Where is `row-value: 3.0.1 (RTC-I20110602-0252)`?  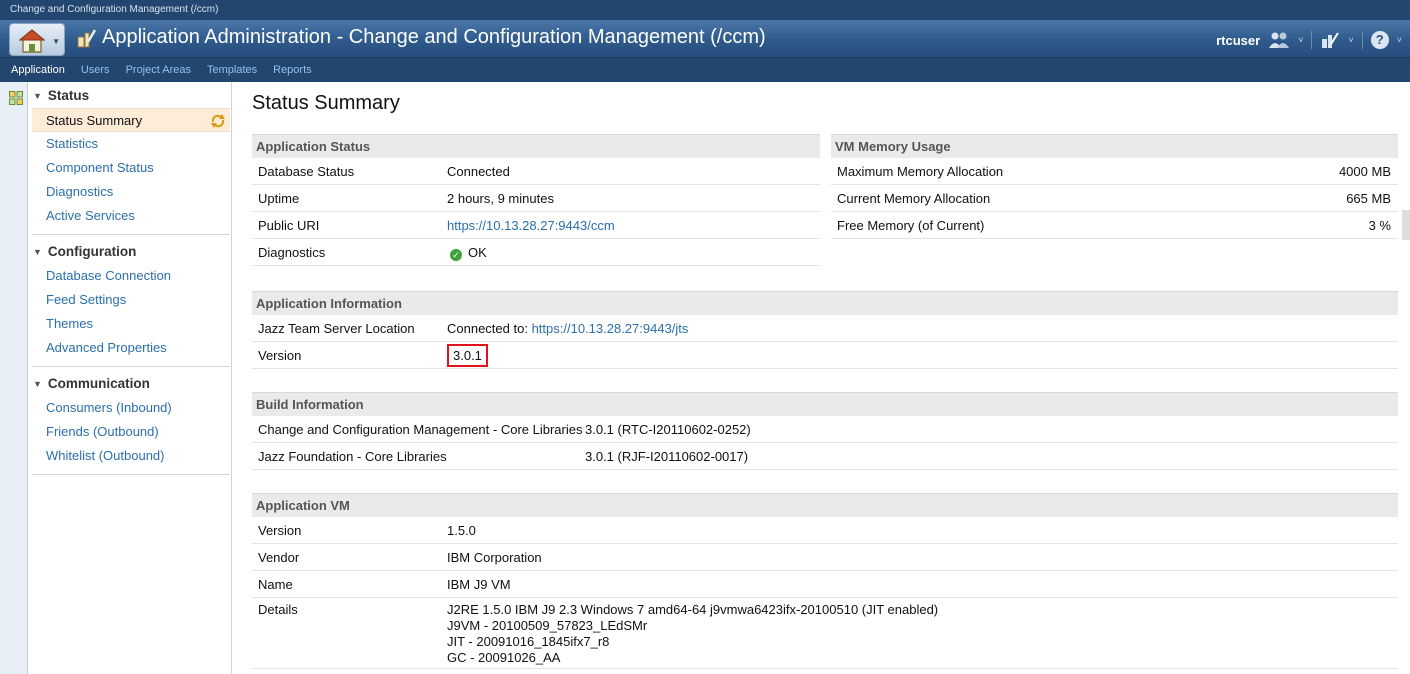 row-value: 3.0.1 (RTC-I20110602-0252) is located at coordinates (668, 429).